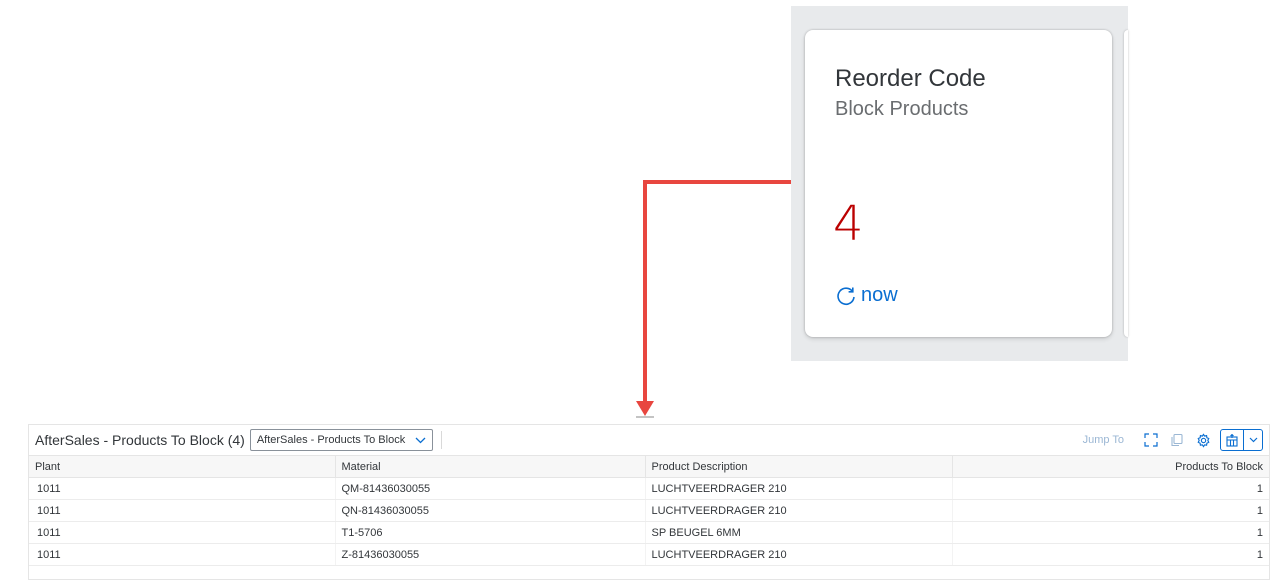 This screenshot has height=583, width=1281. I want to click on variant-select-value: AfterSales - Products To Block, so click(331, 440).